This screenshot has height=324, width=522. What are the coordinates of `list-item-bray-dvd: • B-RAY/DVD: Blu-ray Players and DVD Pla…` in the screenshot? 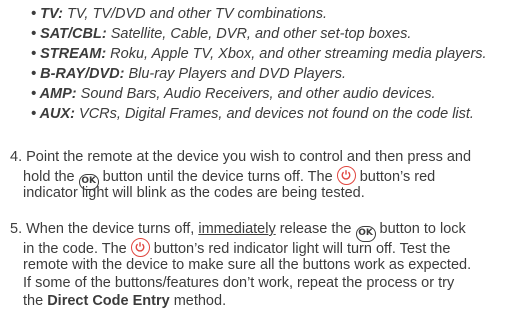 It's located at (271, 74).